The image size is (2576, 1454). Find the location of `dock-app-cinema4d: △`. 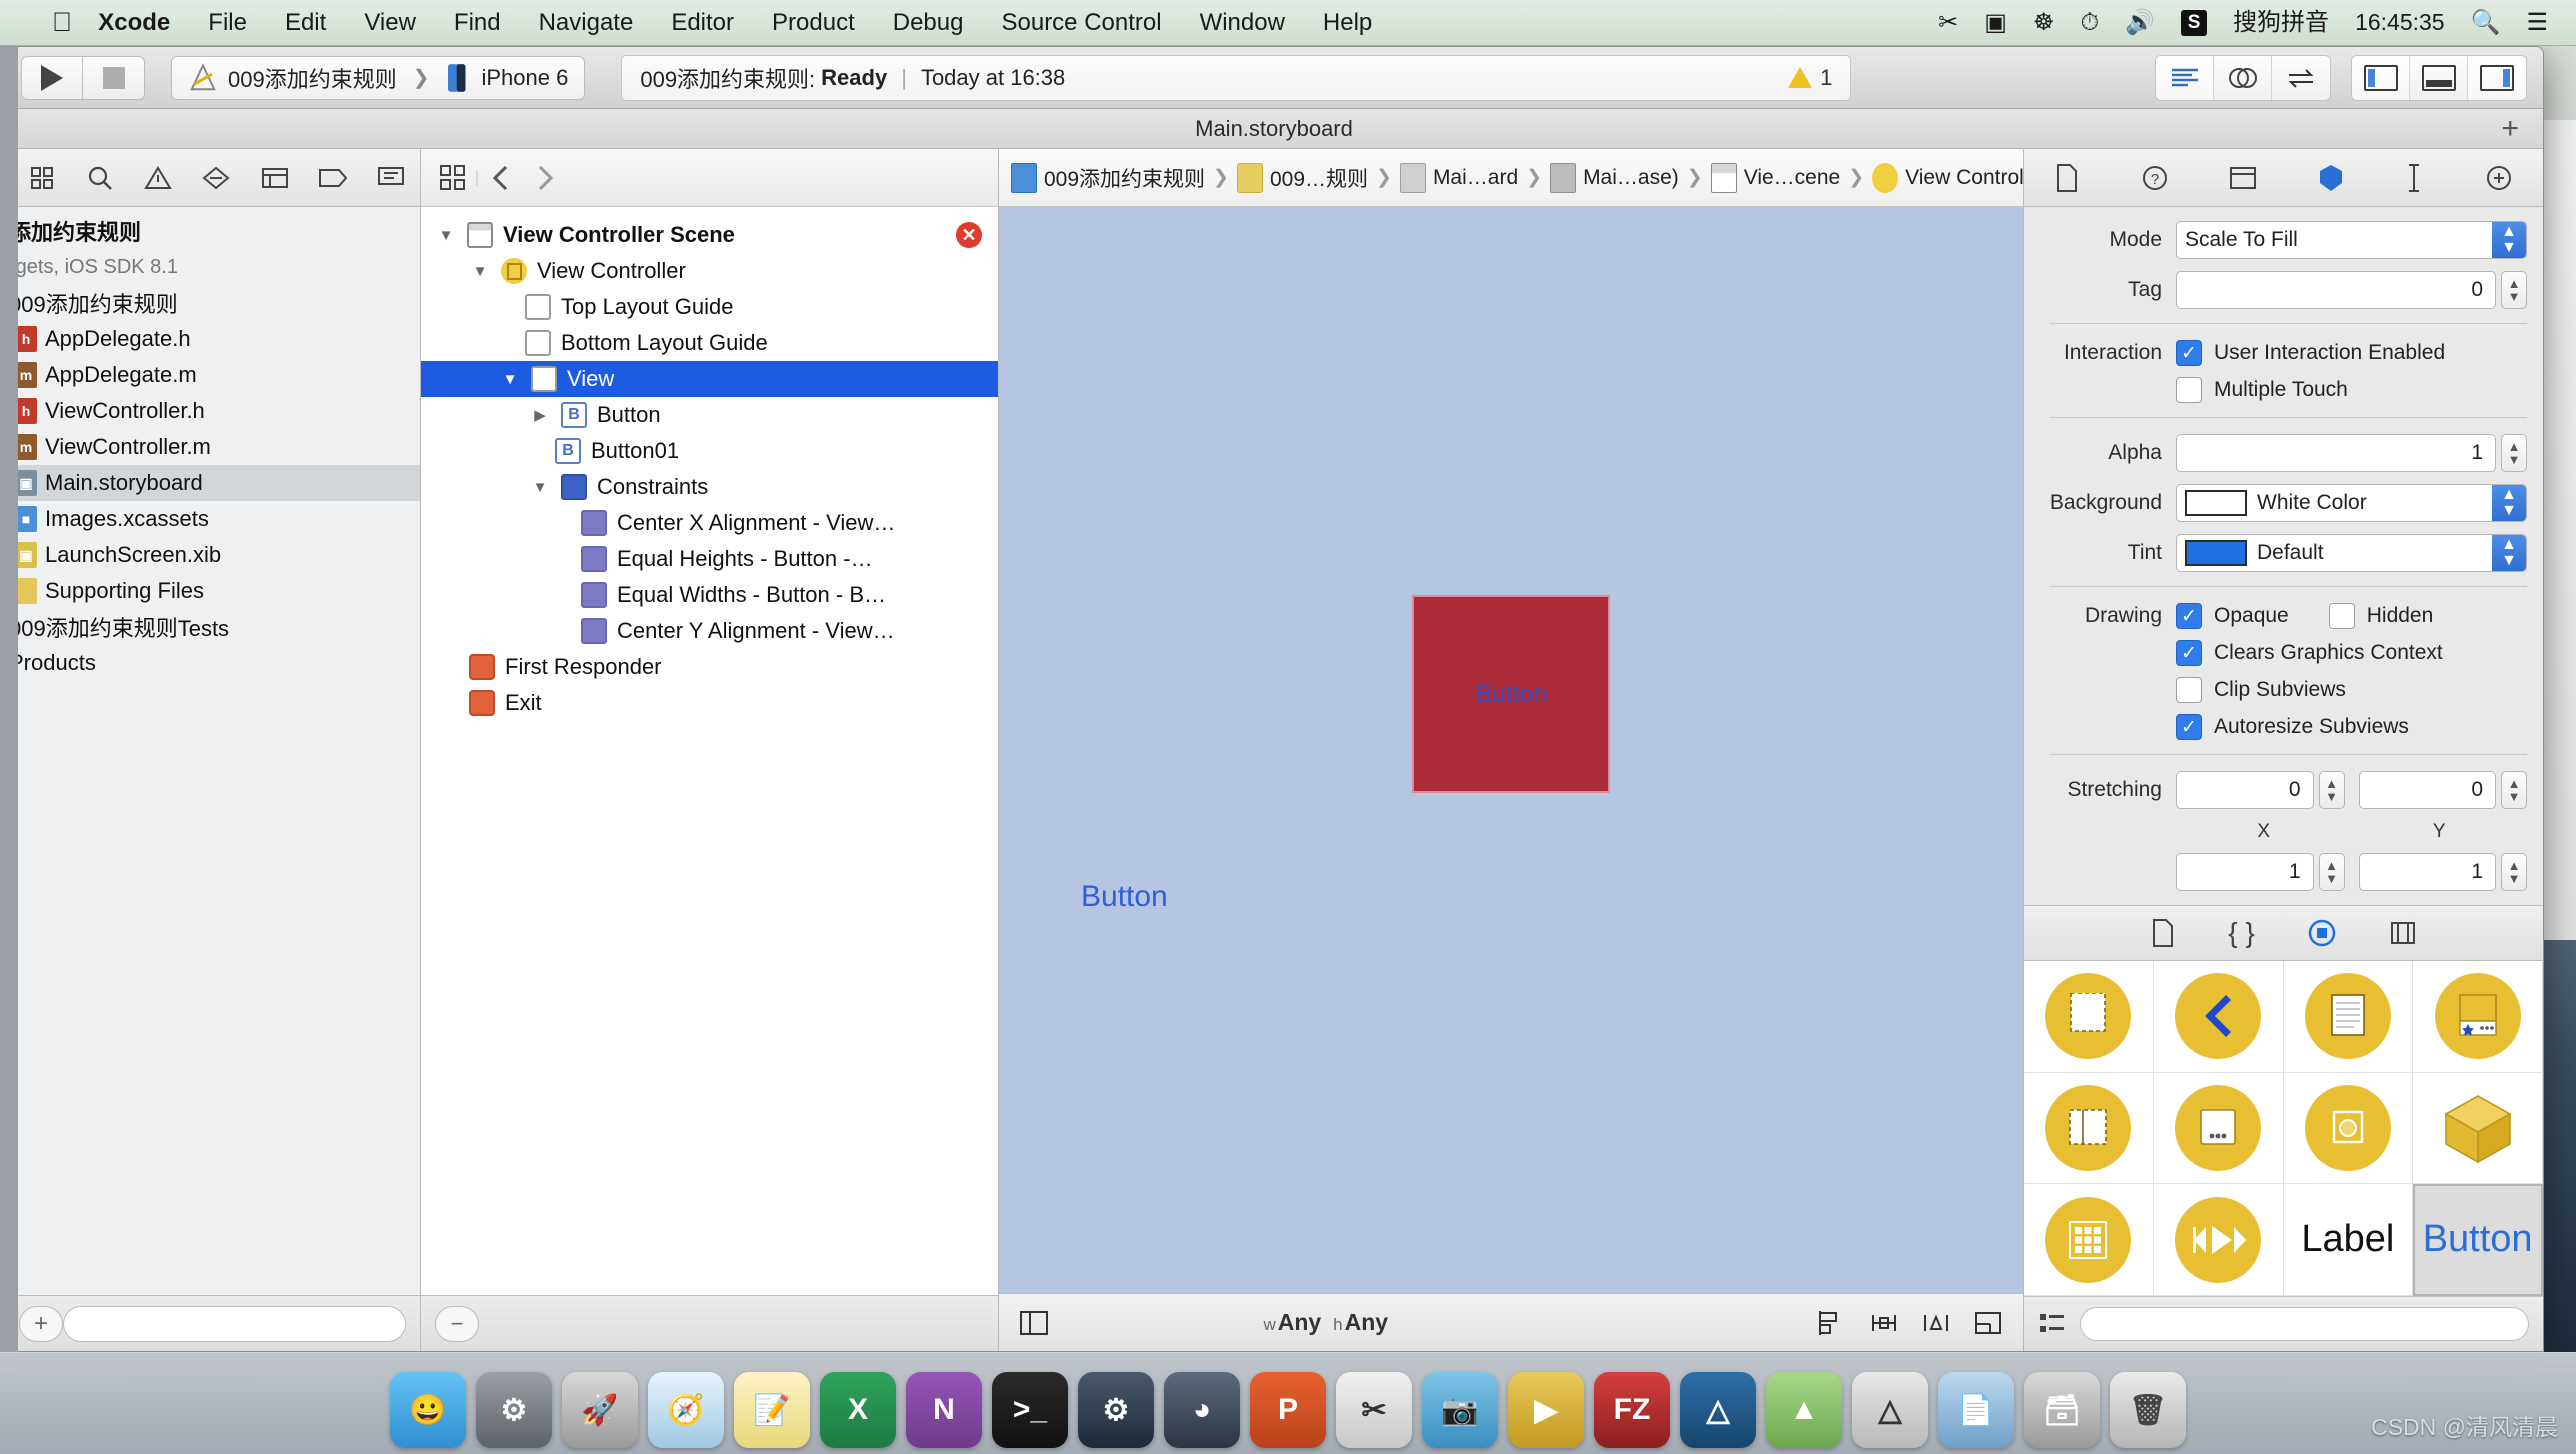

dock-app-cinema4d: △ is located at coordinates (1718, 1410).